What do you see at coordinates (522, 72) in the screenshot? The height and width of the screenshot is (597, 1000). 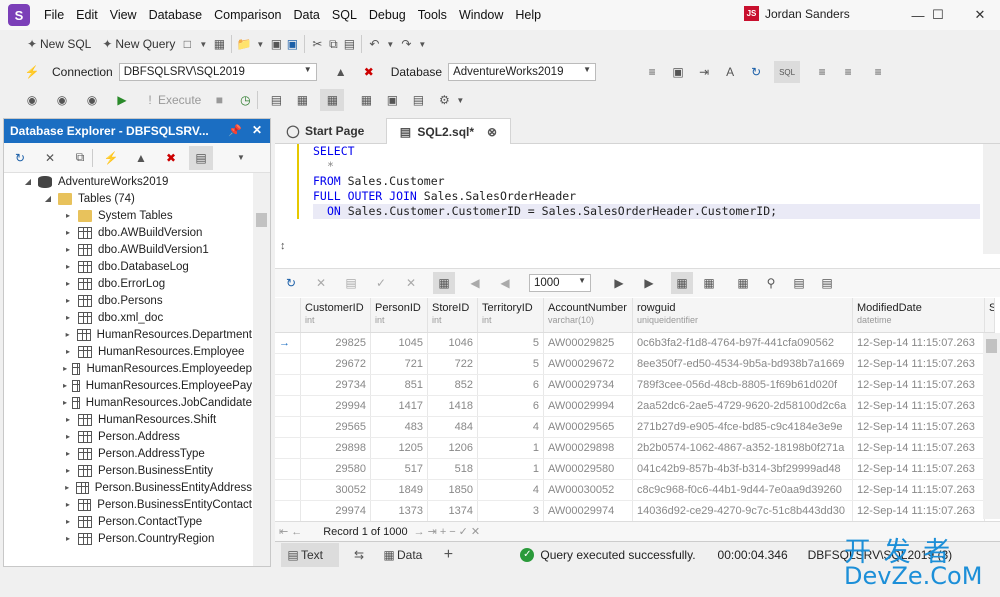 I see `database-select: AdventureWorks2019 ▼` at bounding box center [522, 72].